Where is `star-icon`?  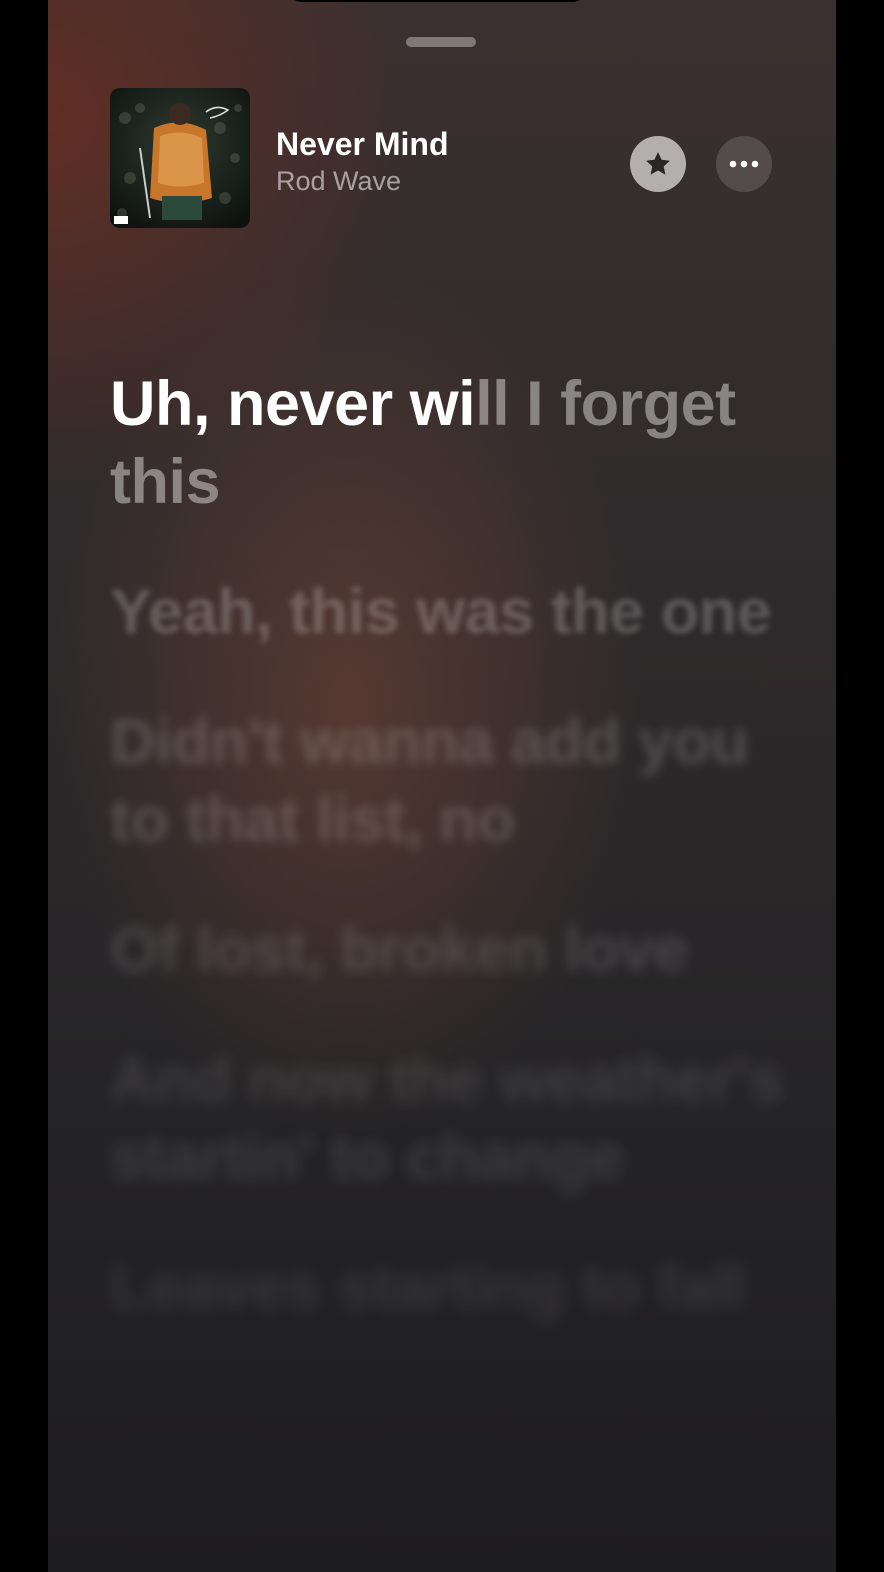 star-icon is located at coordinates (658, 163).